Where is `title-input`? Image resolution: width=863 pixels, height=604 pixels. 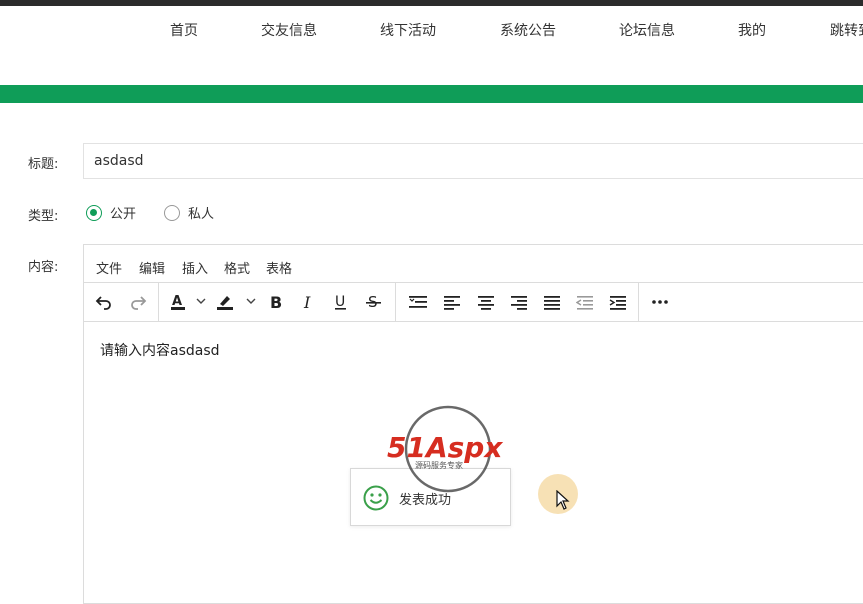 title-input is located at coordinates (473, 161).